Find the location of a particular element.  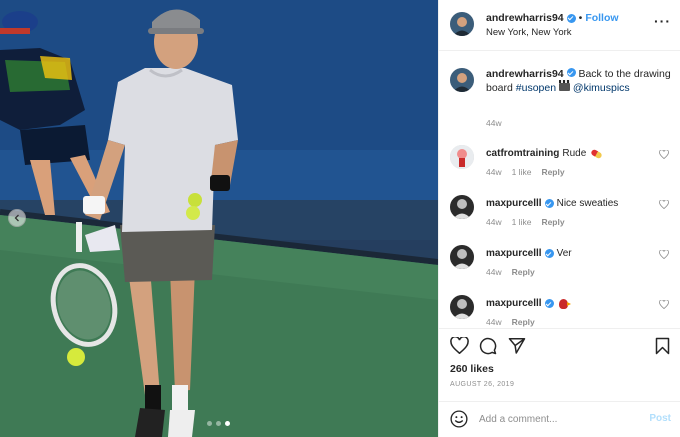

comment-line: maxpurcelll Ver is located at coordinates (529, 253).